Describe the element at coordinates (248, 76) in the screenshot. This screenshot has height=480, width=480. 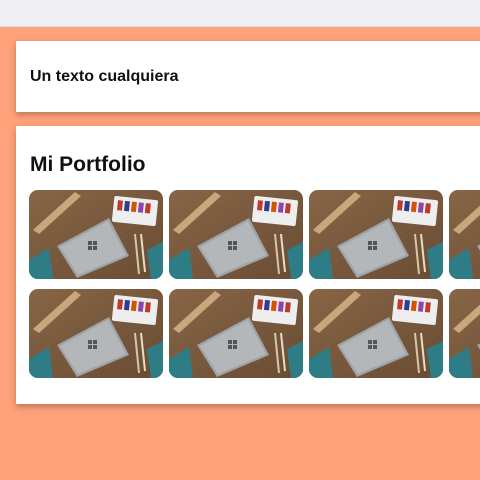
I see `intro-card: Un texto cualquiera` at that location.